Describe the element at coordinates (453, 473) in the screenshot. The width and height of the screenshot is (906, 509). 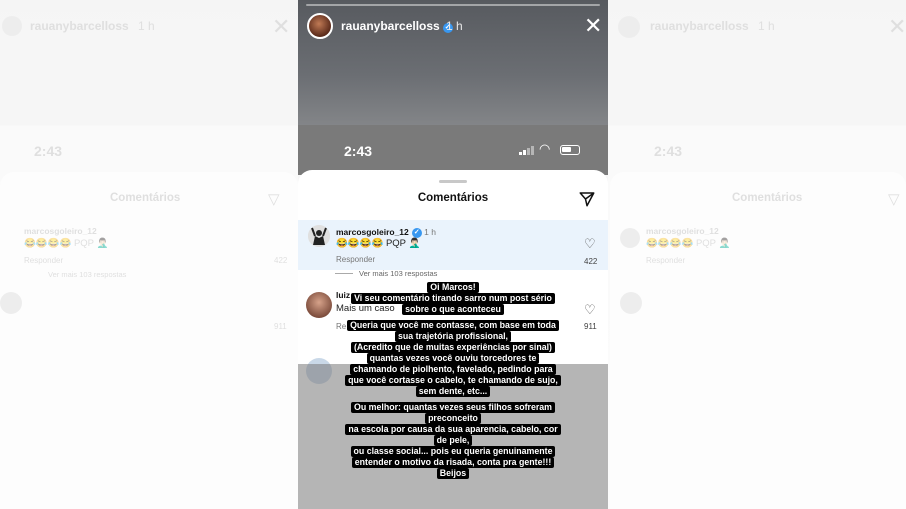
I see `caption-line: Beijos` at that location.